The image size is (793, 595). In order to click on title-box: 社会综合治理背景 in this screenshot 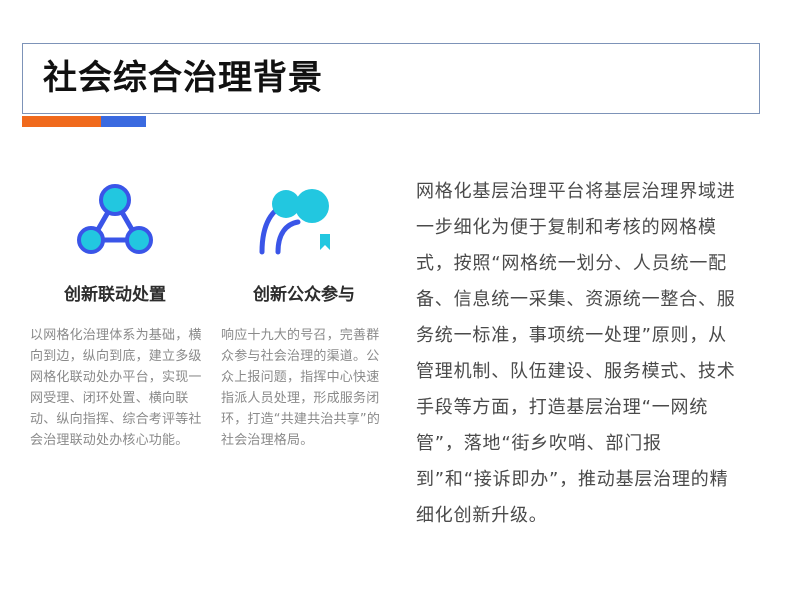, I will do `click(391, 78)`.